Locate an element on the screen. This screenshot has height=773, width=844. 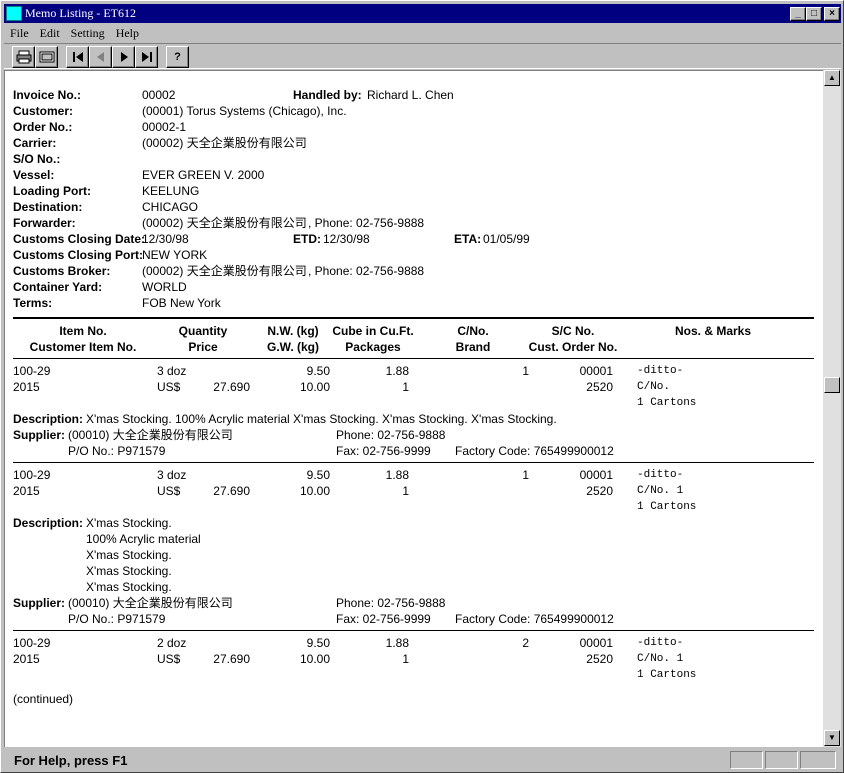
supplier-value: (00010) 大全企業股份有限公司 is located at coordinates (150, 603).